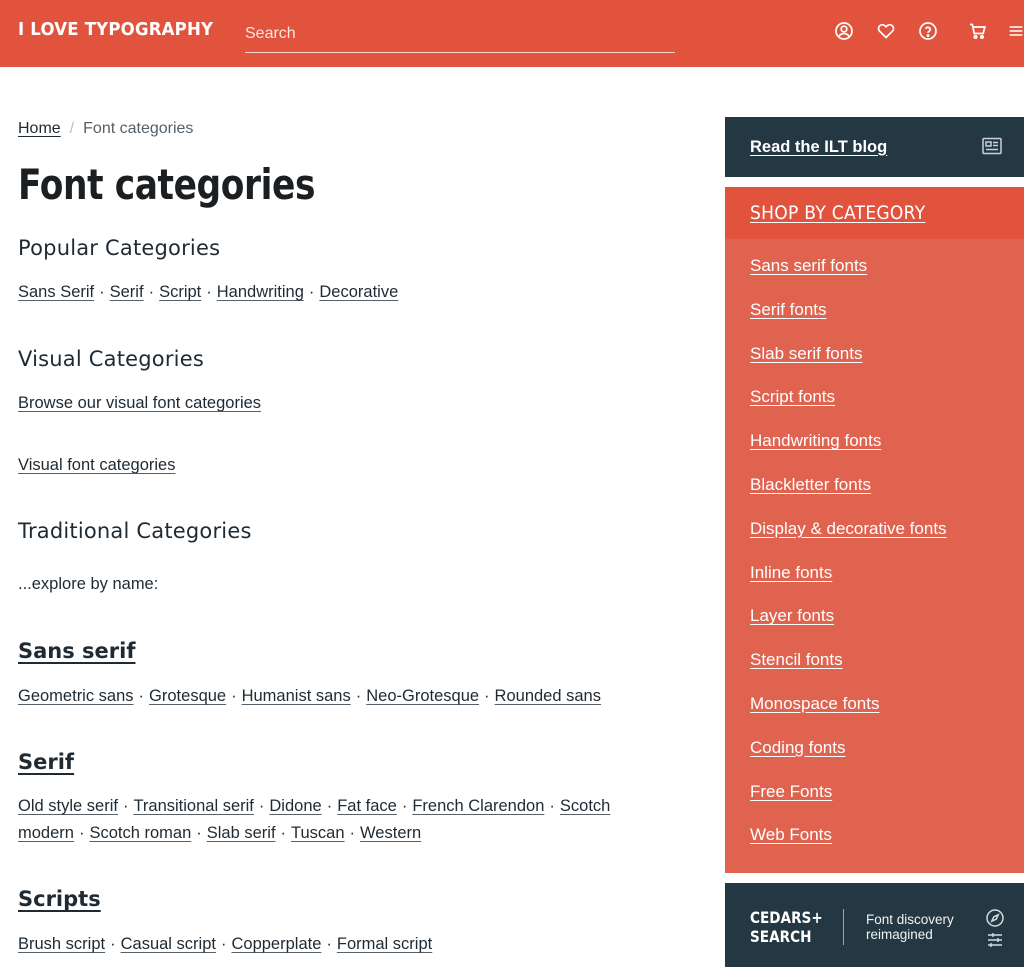 The width and height of the screenshot is (1024, 967). I want to click on traditional-categories-heading: Traditional Categories, so click(135, 531).